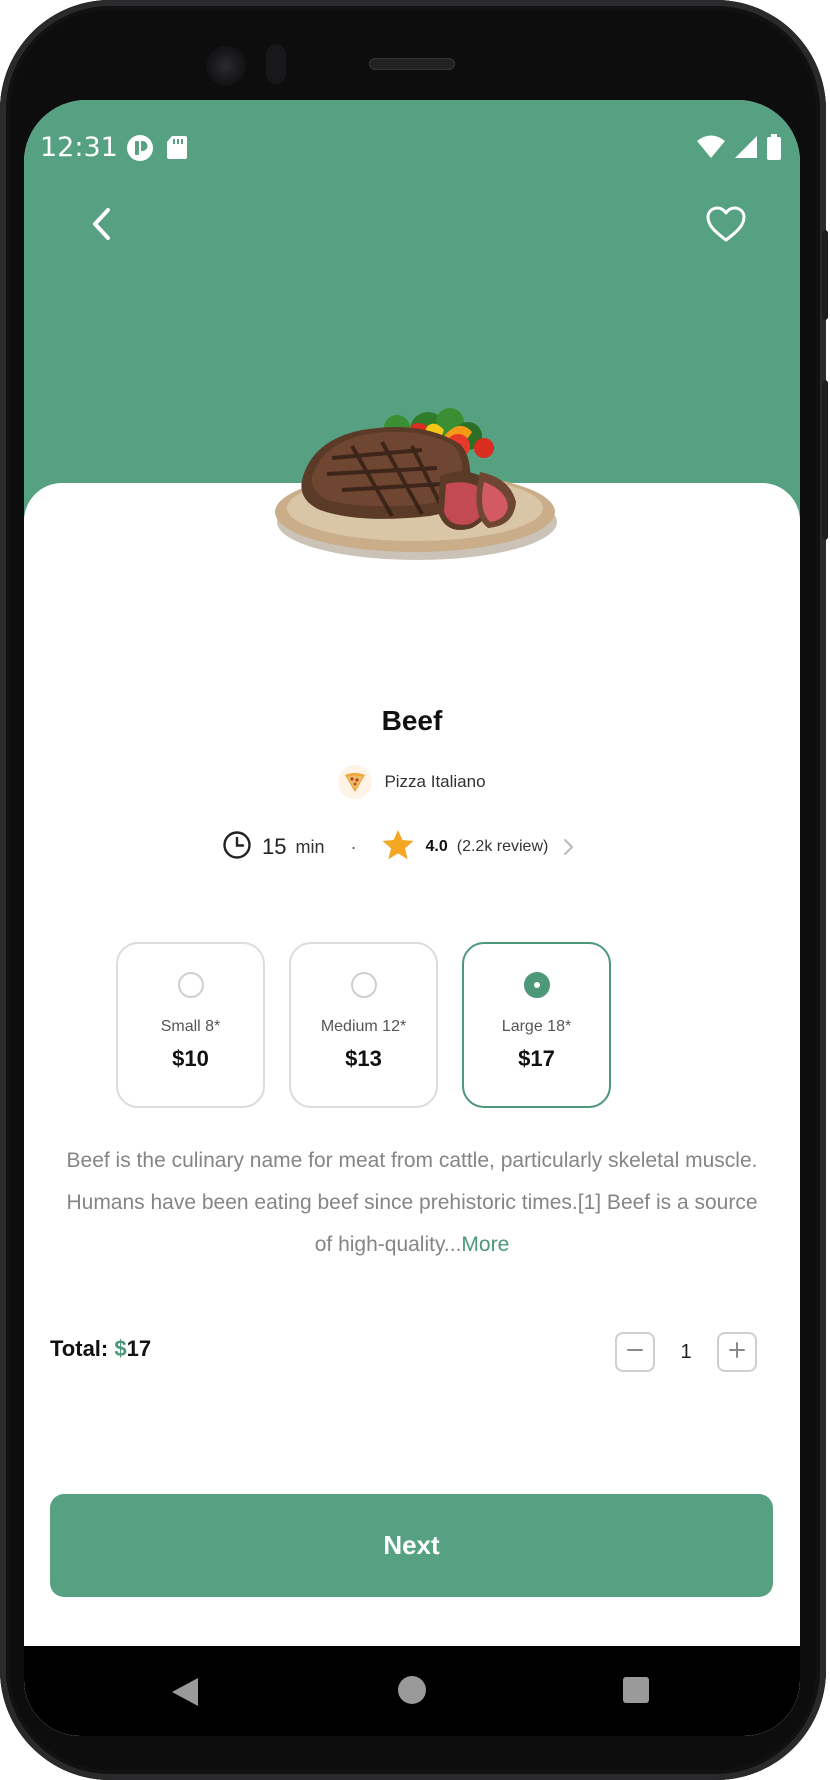 The height and width of the screenshot is (1780, 830). I want to click on next-button: Next, so click(411, 1545).